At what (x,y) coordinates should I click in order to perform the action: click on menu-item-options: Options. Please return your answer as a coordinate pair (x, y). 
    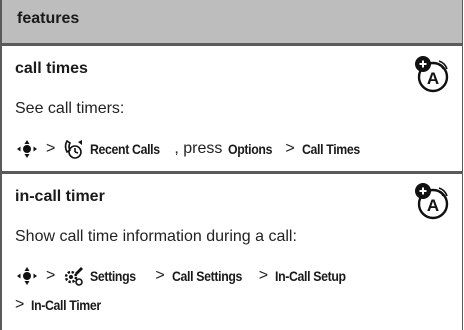
    Looking at the image, I should click on (250, 149).